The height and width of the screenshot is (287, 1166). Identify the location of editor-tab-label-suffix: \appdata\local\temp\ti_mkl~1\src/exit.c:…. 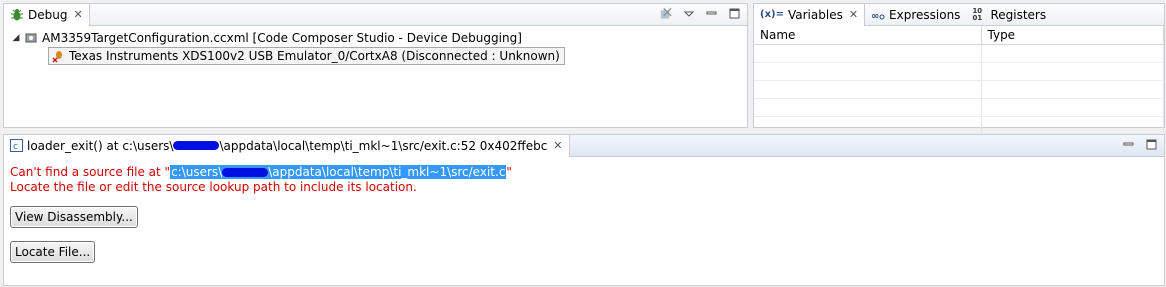
(383, 145).